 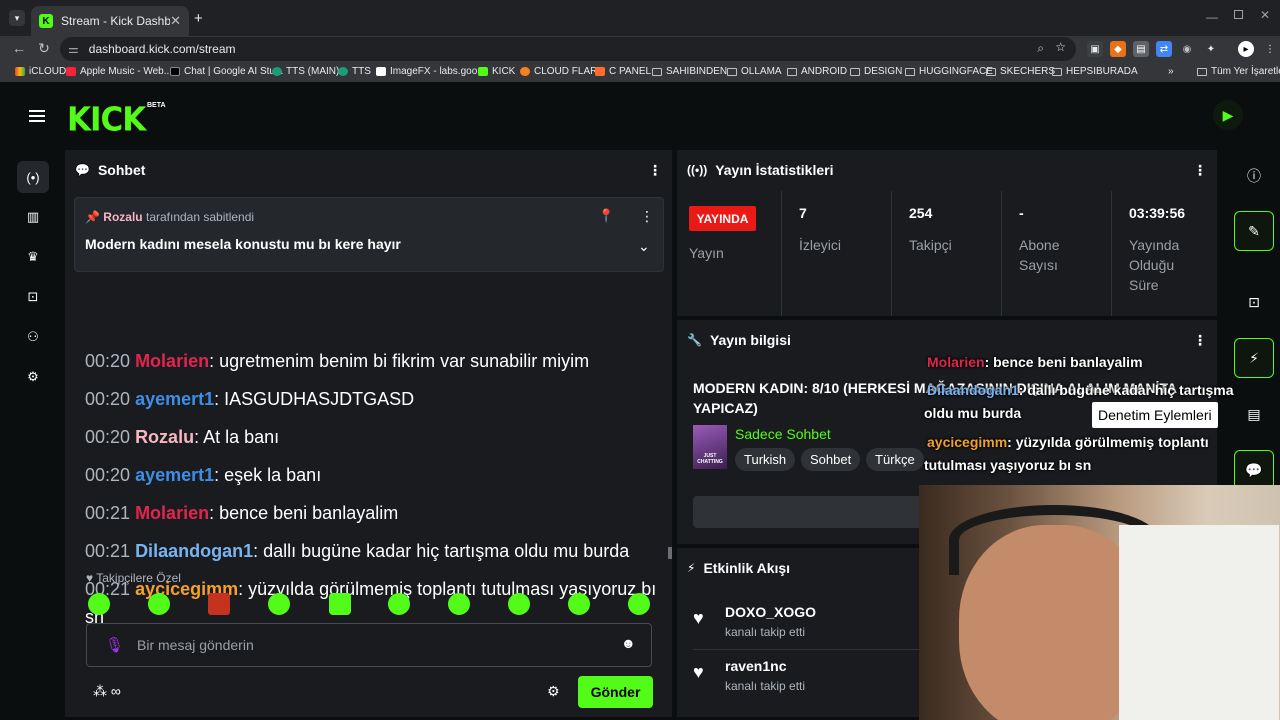 I want to click on category-link: Sadece Sohbet, so click(x=783, y=434).